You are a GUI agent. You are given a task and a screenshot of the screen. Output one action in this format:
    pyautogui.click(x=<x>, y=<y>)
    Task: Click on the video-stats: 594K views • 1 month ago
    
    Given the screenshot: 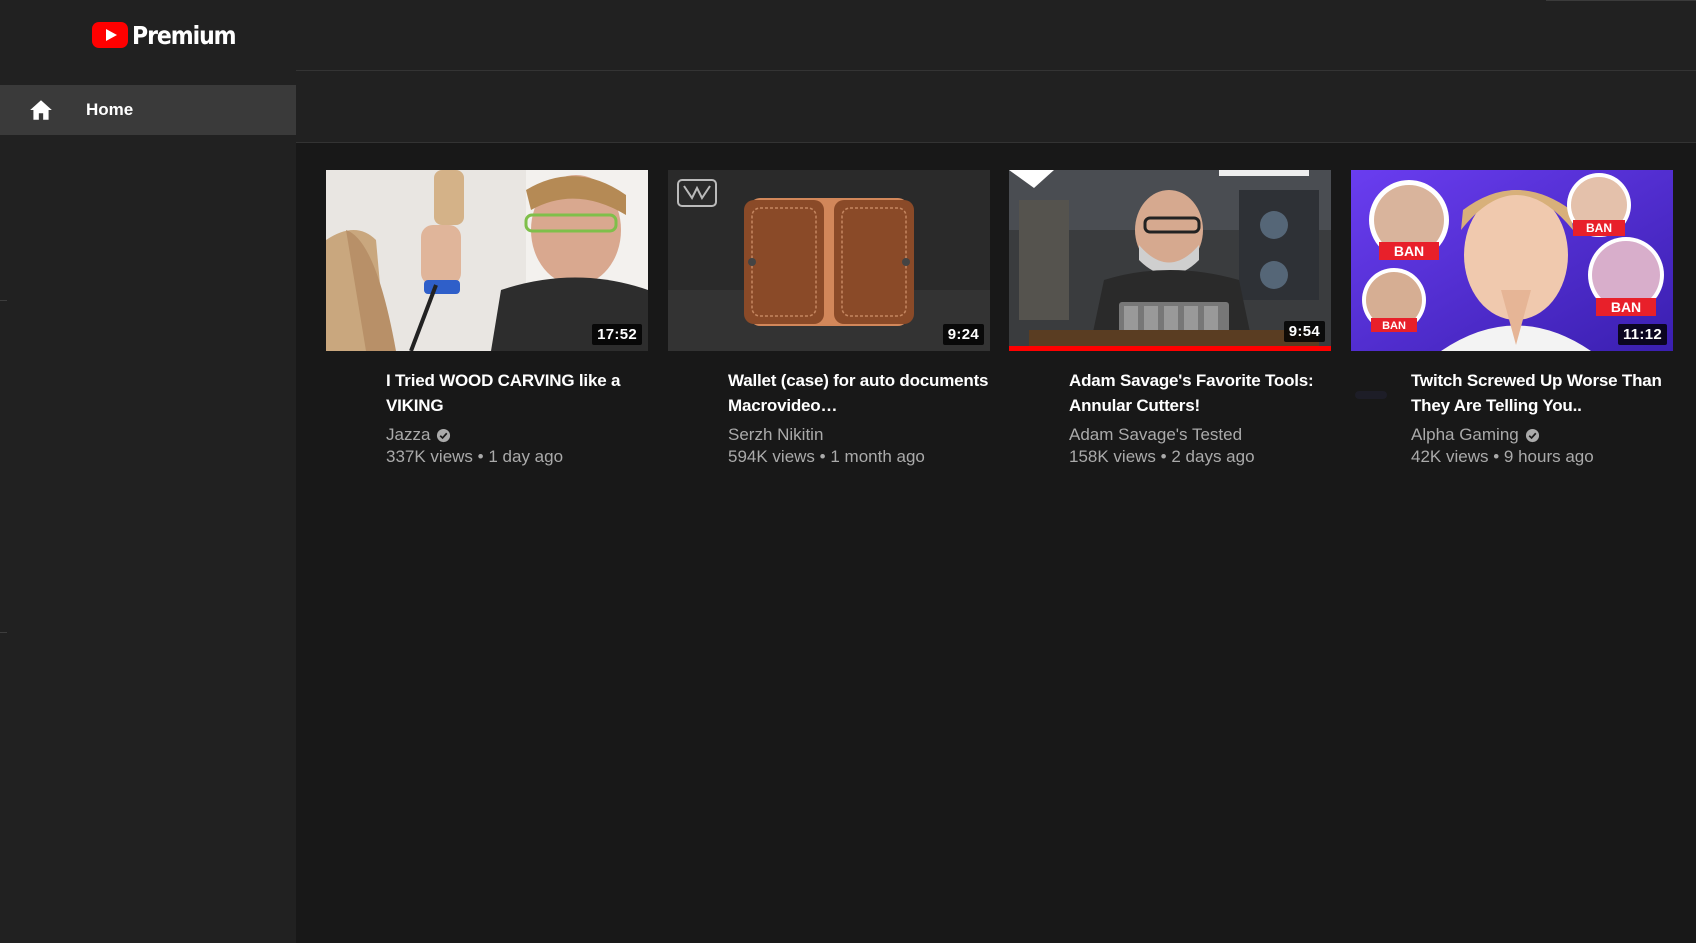 What is the action you would take?
    pyautogui.click(x=859, y=457)
    